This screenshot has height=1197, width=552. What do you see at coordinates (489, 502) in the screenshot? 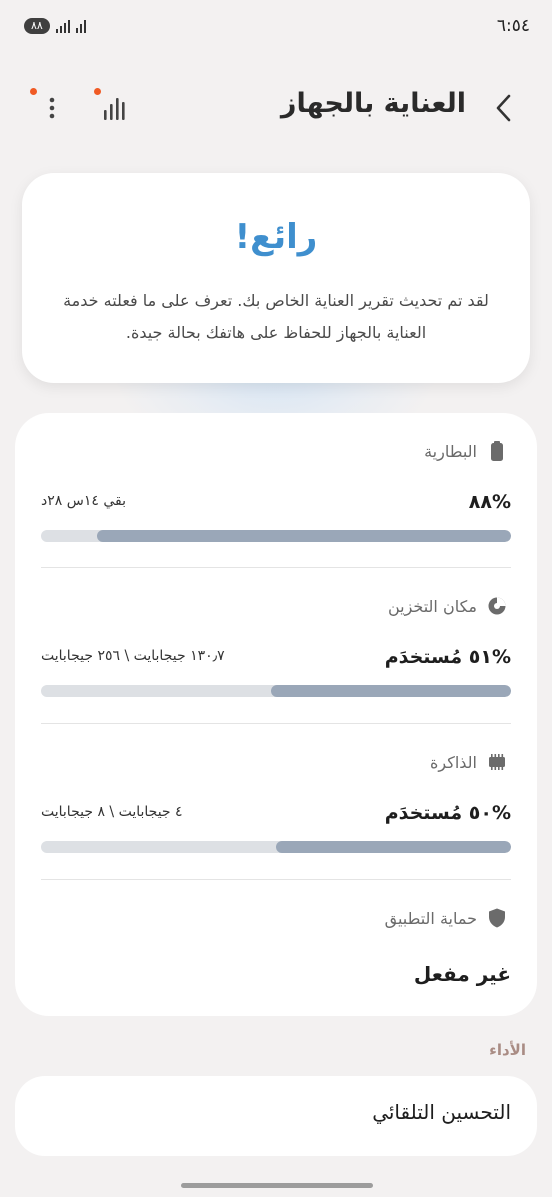
I see `battery-percent: %٨٨` at bounding box center [489, 502].